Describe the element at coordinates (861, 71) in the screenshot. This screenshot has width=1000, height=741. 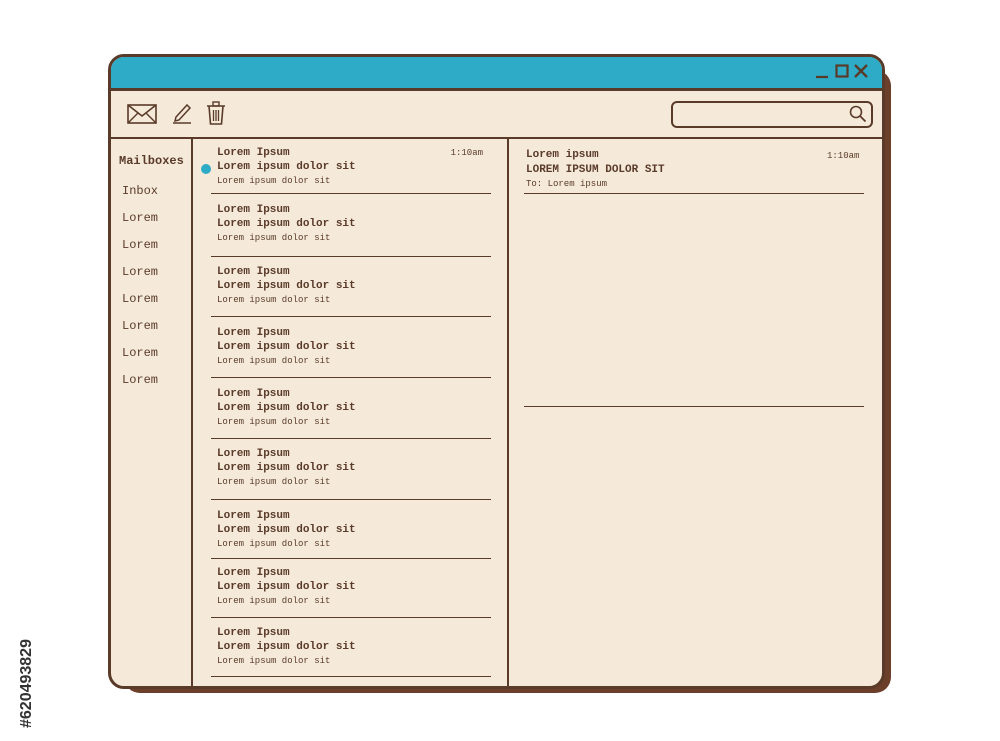
I see `close-icon` at that location.